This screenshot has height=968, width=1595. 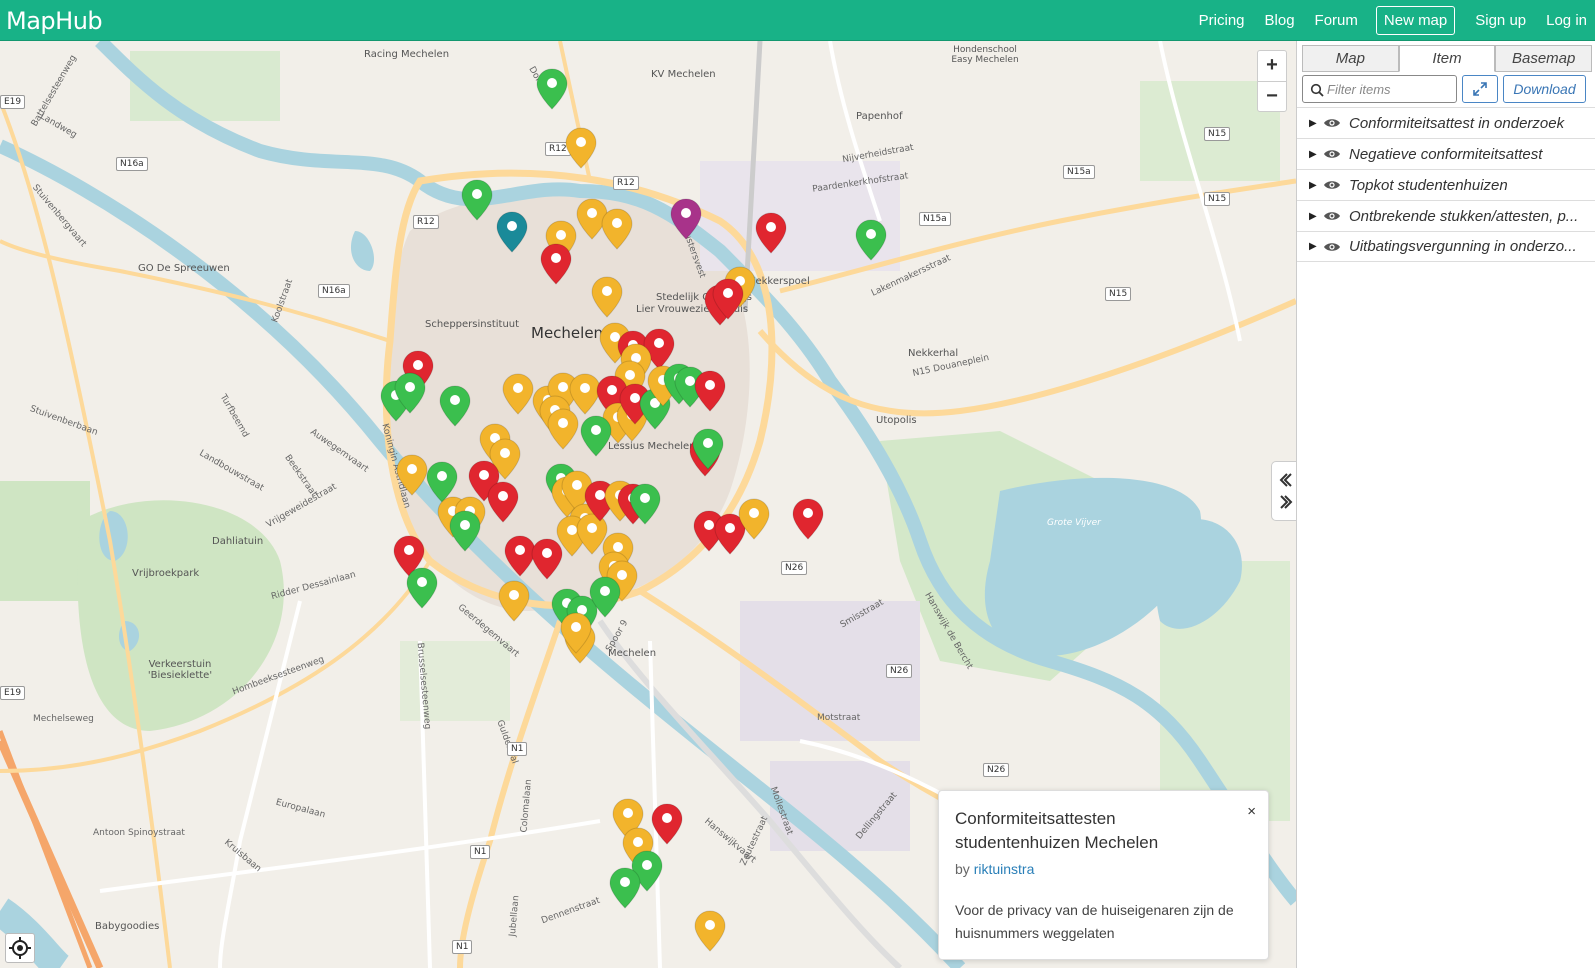 I want to click on layer-item: ▶ Negatieve conformiteitsattest, so click(x=1446, y=153).